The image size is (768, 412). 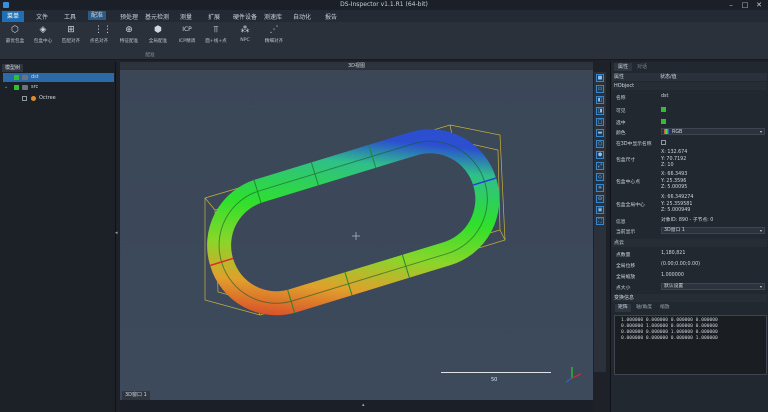 I want to click on view-iso-icon: ⬡, so click(x=600, y=144).